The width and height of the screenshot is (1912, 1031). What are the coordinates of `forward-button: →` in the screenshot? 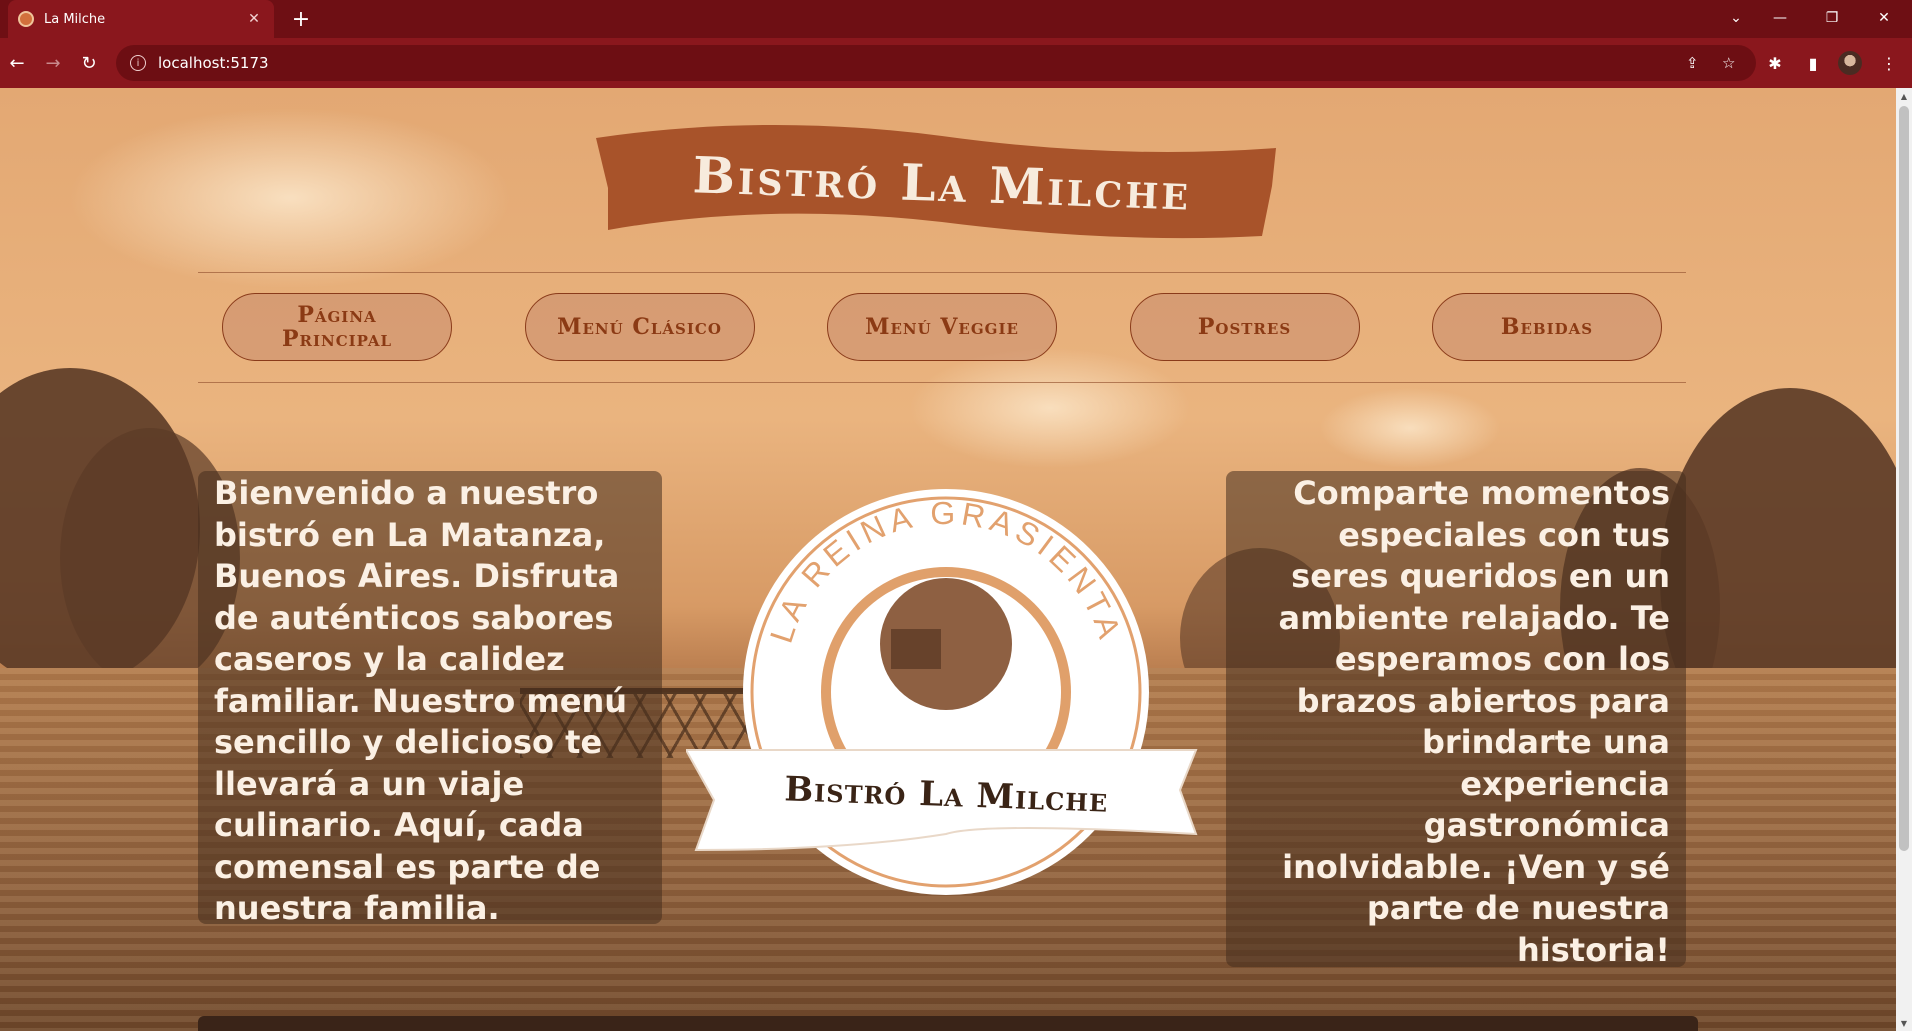 It's located at (53, 63).